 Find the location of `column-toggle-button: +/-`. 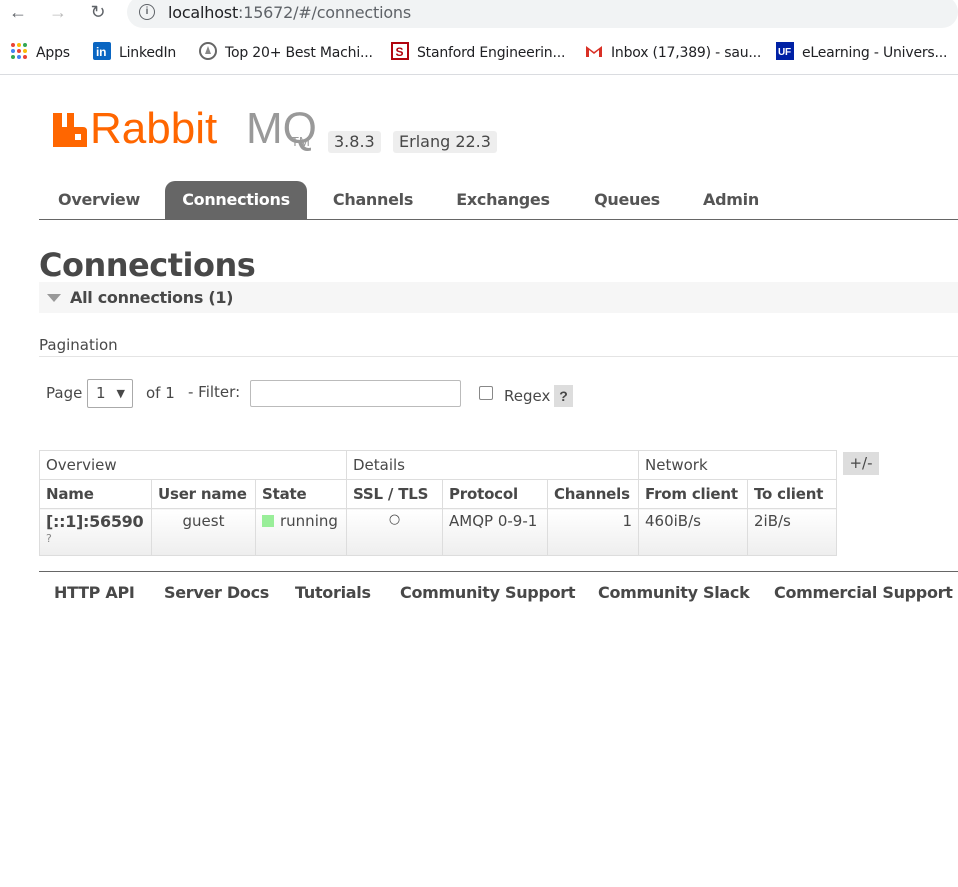

column-toggle-button: +/- is located at coordinates (861, 463).